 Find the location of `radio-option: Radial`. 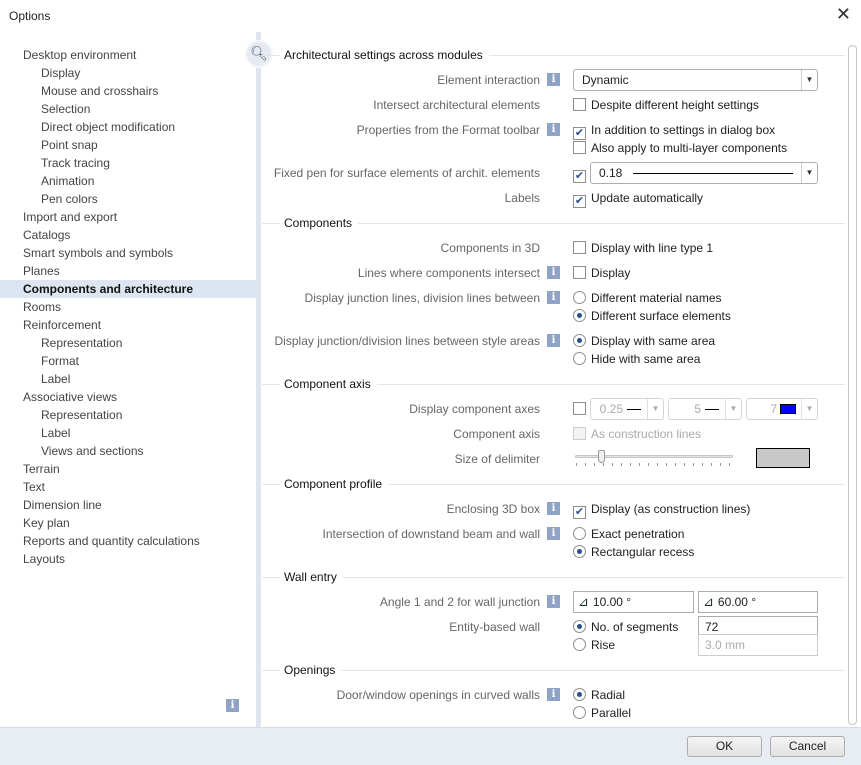

radio-option: Radial is located at coordinates (599, 695).